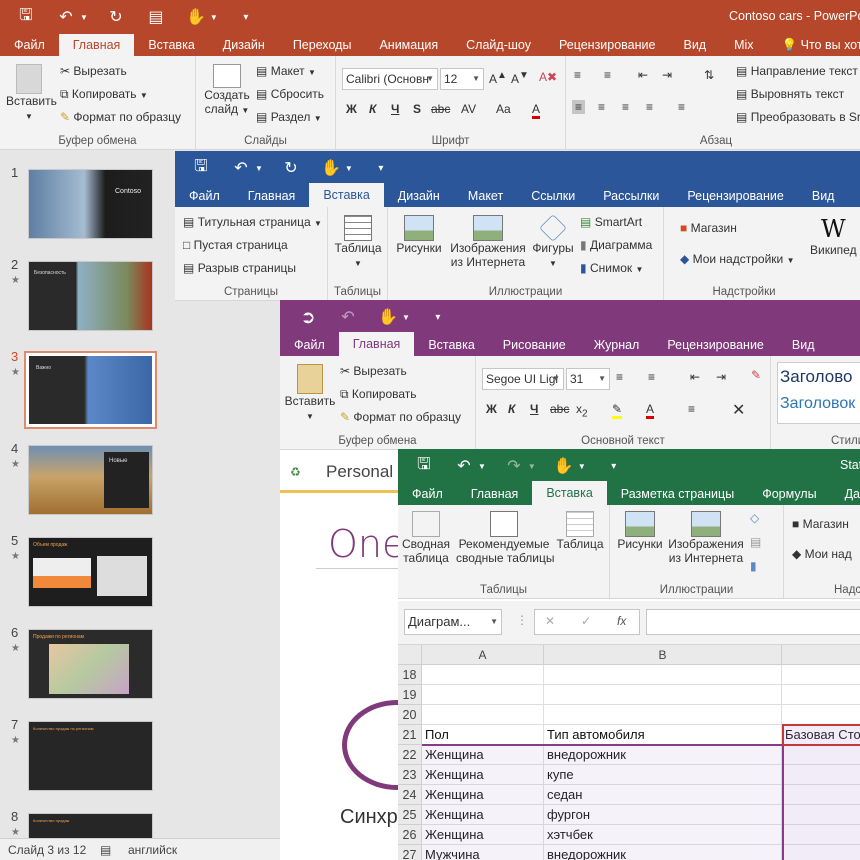 This screenshot has height=860, width=860. I want to click on pictures-button: Рисунки, so click(419, 235).